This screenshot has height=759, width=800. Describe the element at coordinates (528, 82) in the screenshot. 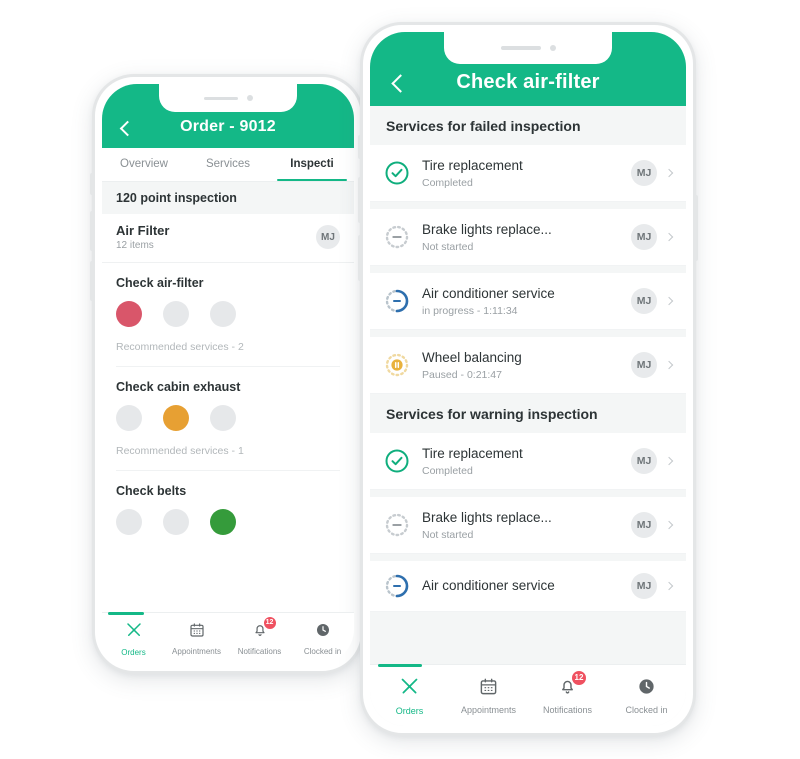

I see `page-title: Check air-filter` at that location.